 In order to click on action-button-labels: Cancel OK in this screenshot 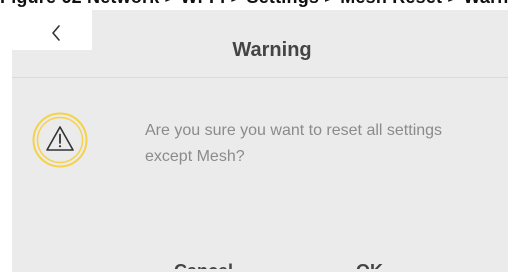, I will do `click(294, 263)`.